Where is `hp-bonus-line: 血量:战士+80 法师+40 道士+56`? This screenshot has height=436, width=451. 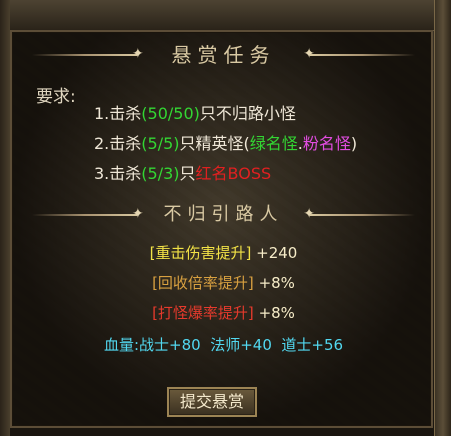 hp-bonus-line: 血量:战士+80 法师+40 道士+56 is located at coordinates (223, 344).